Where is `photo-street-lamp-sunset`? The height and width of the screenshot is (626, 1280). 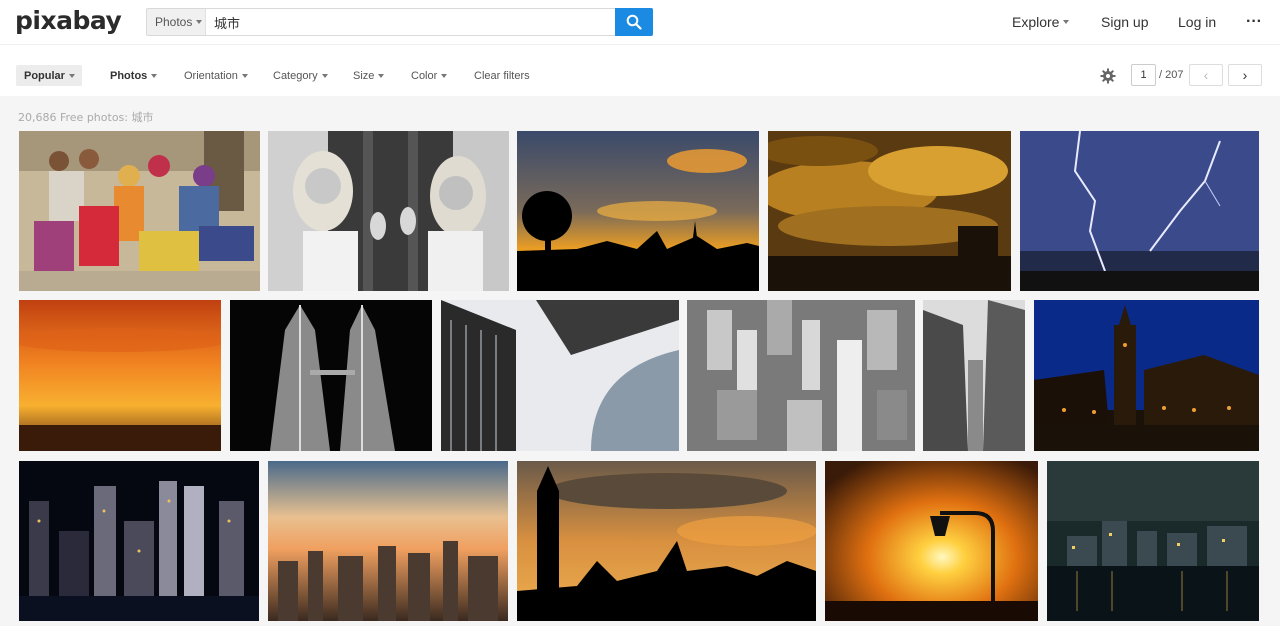 photo-street-lamp-sunset is located at coordinates (931, 541).